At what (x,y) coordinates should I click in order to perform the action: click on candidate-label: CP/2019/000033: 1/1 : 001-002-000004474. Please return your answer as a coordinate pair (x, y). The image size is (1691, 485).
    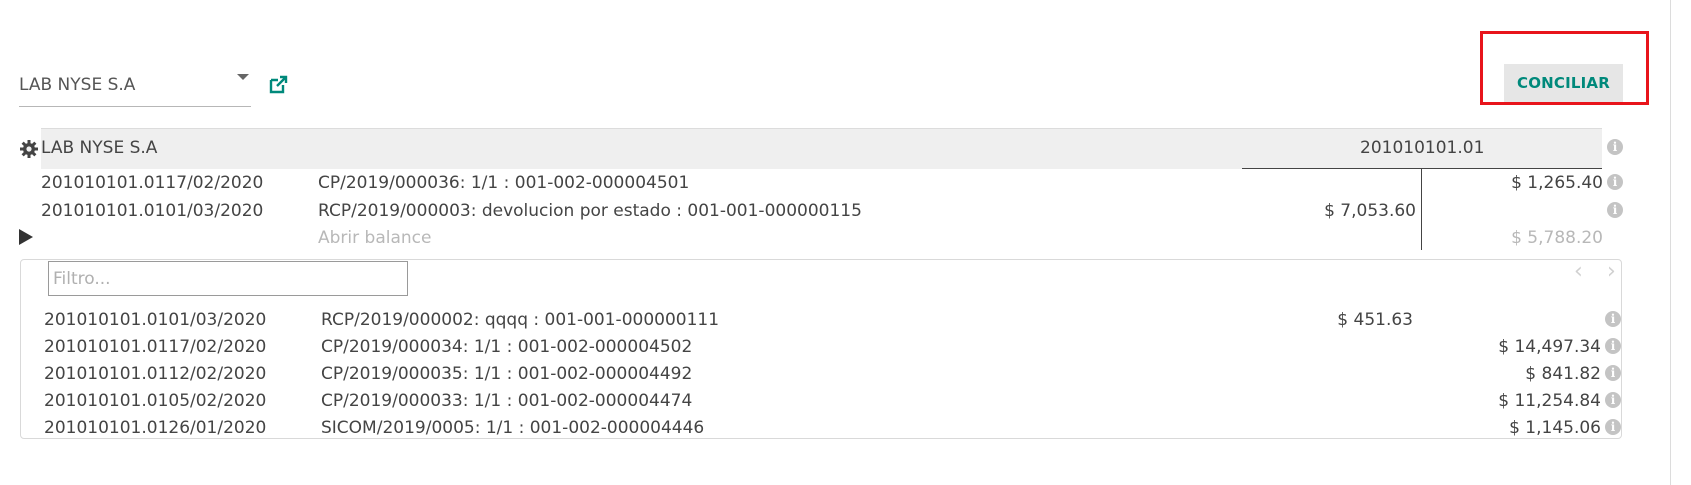
    Looking at the image, I should click on (506, 401).